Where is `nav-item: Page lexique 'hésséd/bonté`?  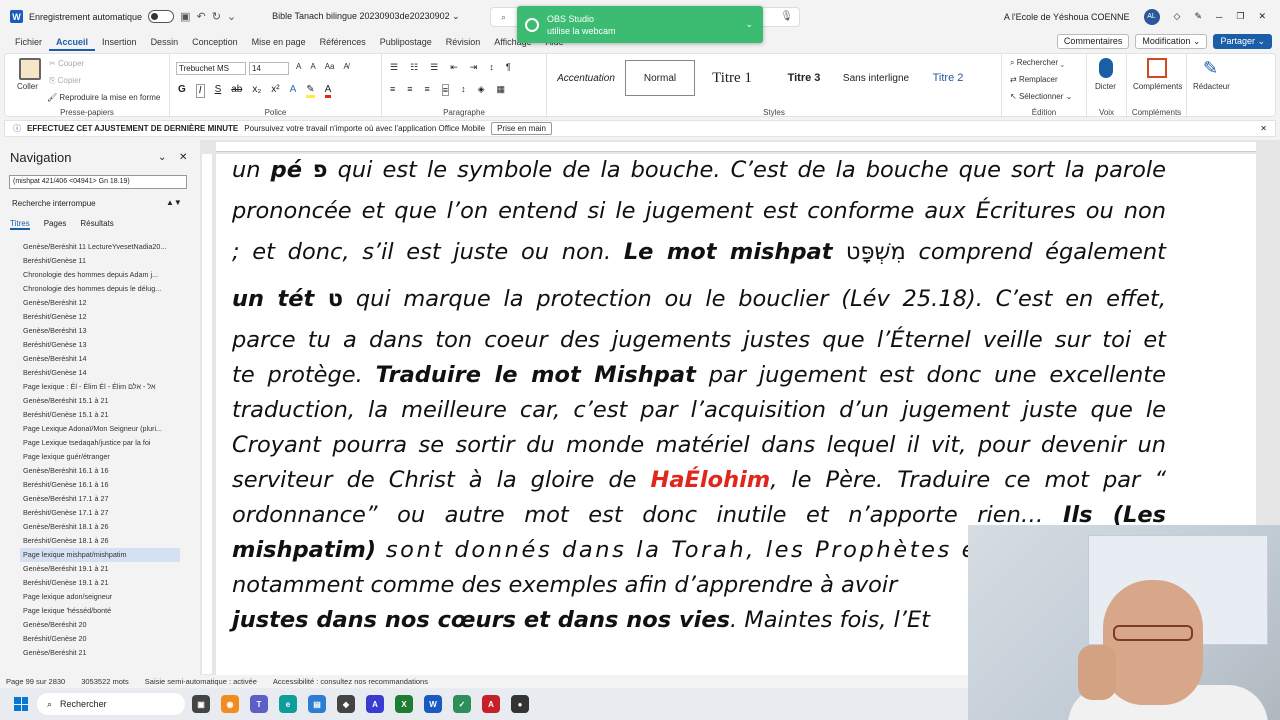
nav-item: Page lexique 'hésséd/bonté is located at coordinates (100, 611).